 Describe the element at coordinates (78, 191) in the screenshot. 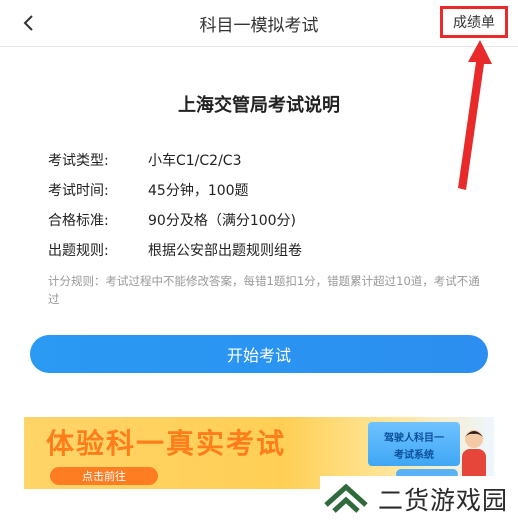

I see `info-key: 考试时间:` at that location.